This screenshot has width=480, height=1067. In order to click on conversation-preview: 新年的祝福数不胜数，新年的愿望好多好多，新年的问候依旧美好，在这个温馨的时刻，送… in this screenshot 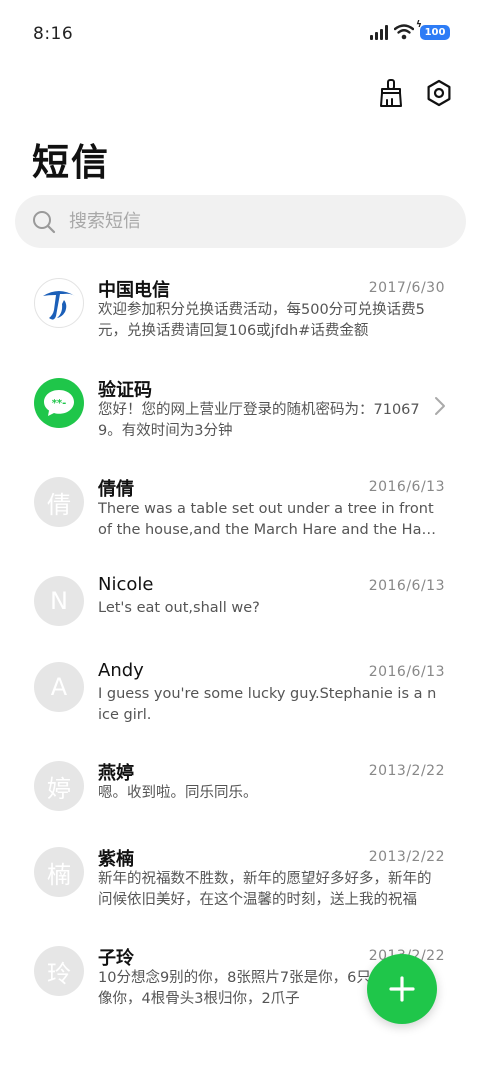, I will do `click(265, 889)`.